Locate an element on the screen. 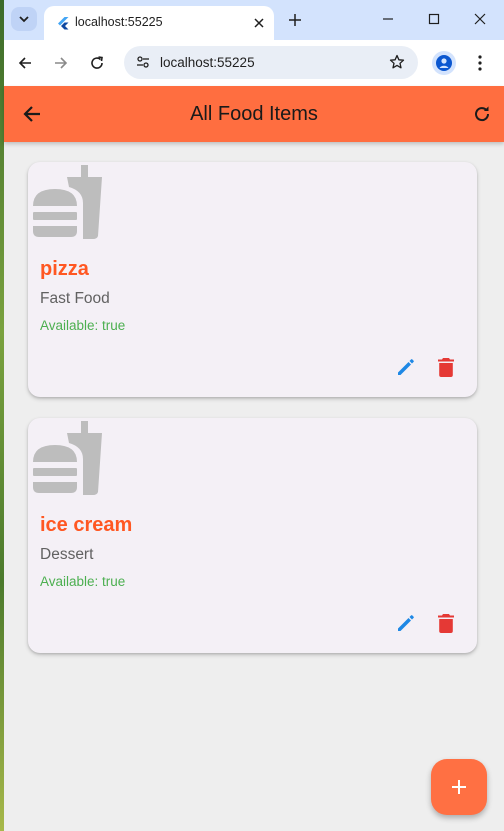 The image size is (504, 831). app-bar: All Food Items is located at coordinates (254, 114).